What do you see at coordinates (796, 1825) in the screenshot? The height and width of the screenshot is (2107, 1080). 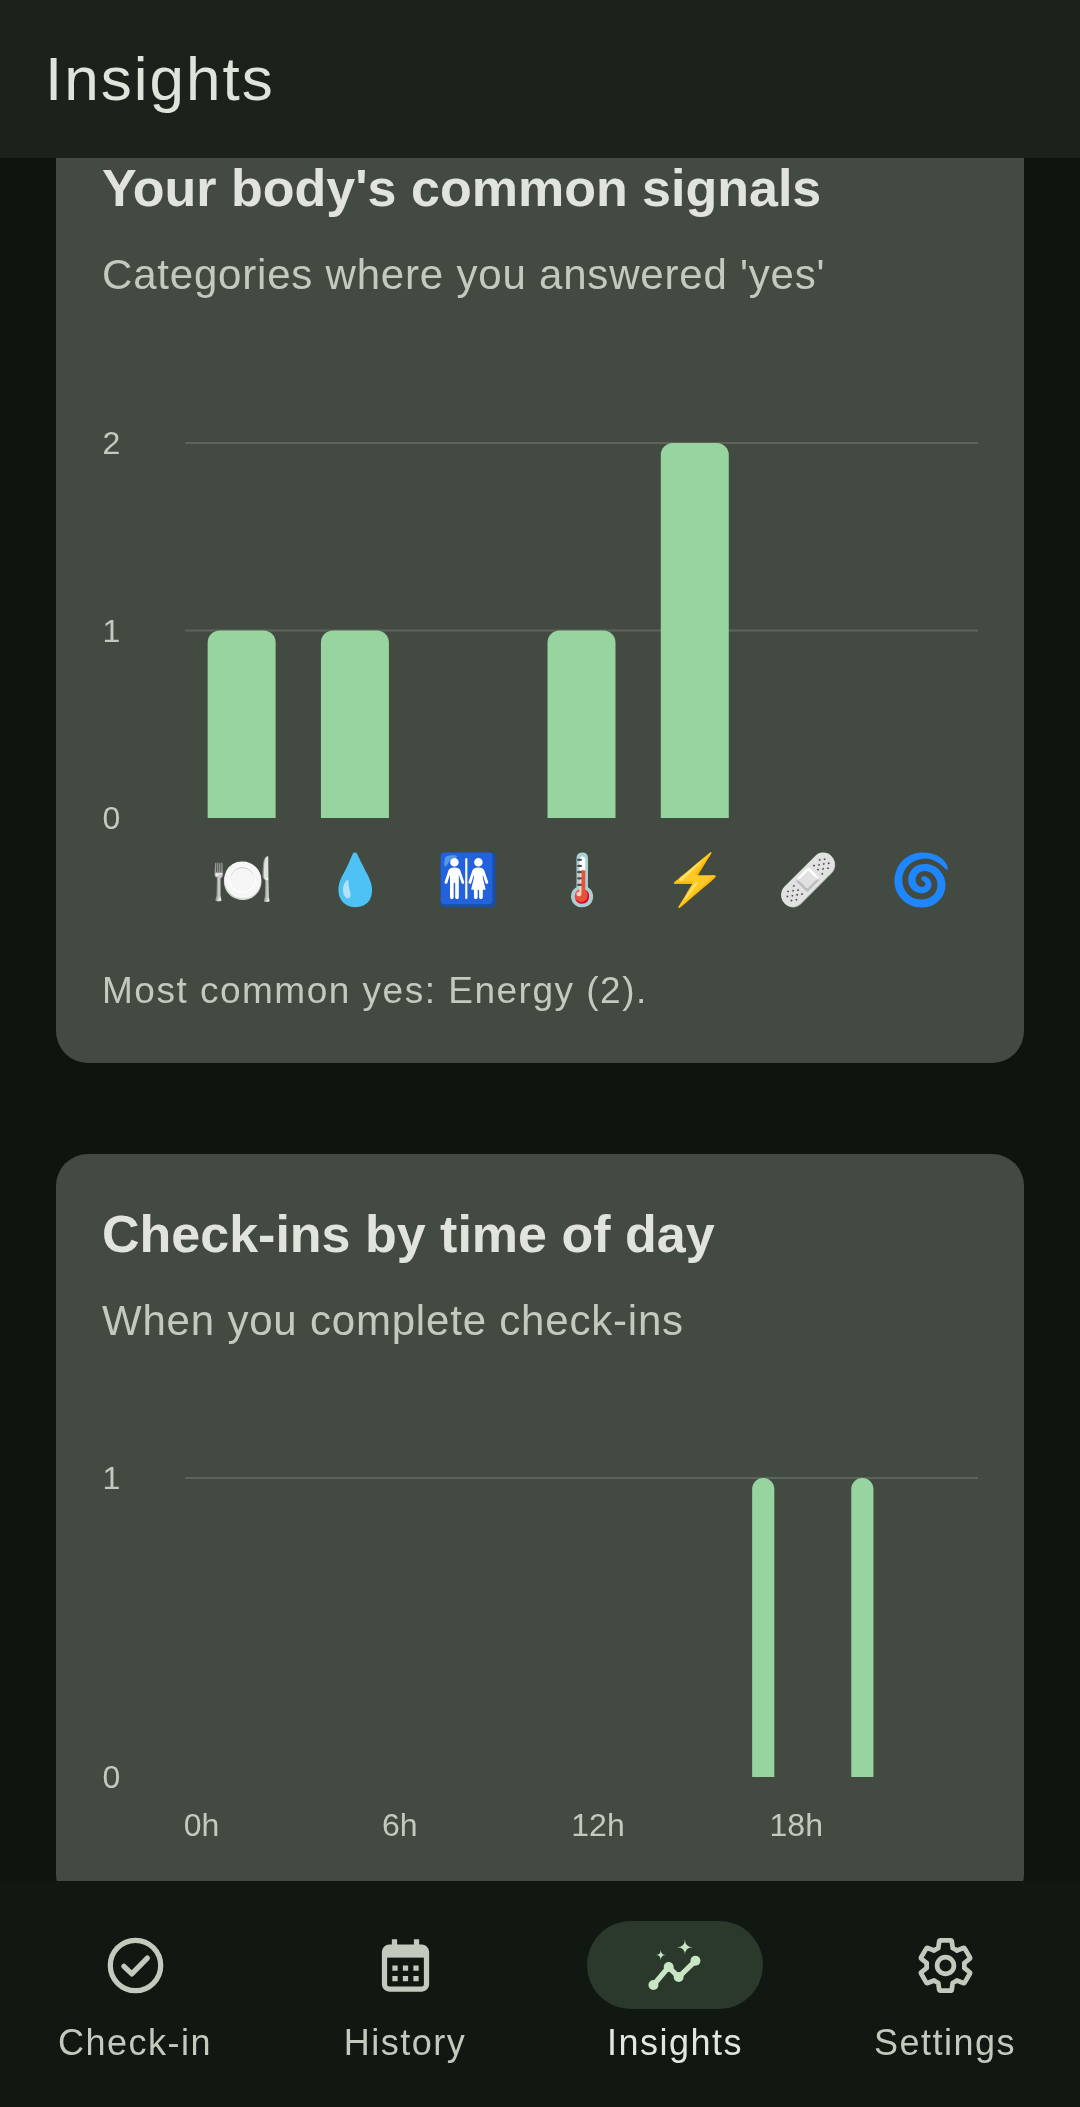 I see `x-axis-label: 18h` at bounding box center [796, 1825].